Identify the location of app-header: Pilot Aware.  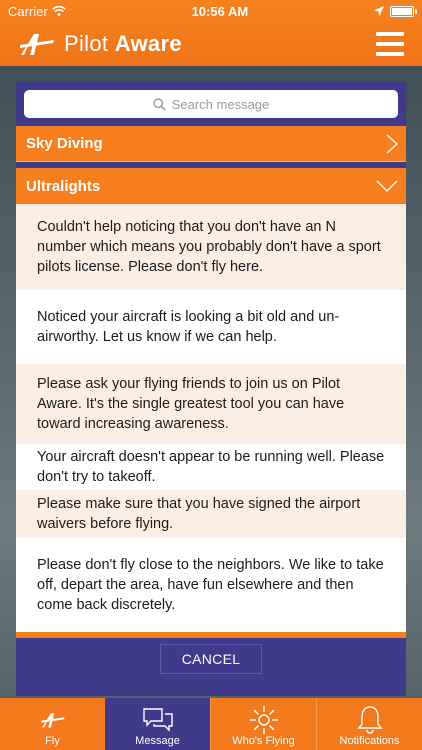
(211, 44).